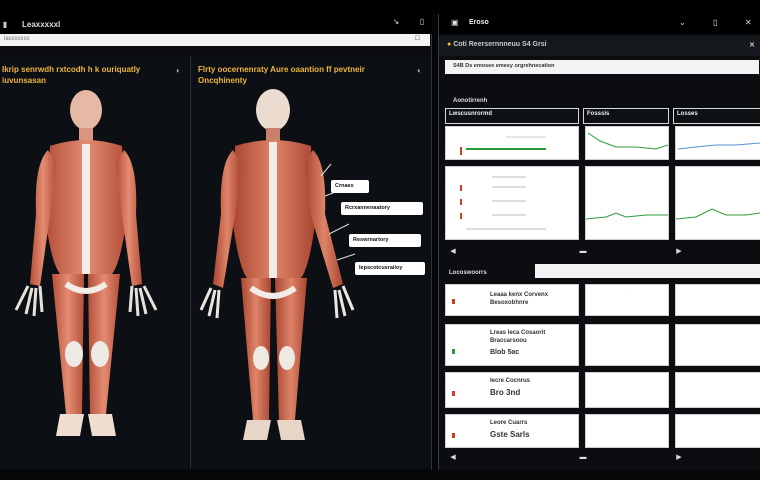  I want to click on row-1-cell-2-mark: ·, so click(627, 294).